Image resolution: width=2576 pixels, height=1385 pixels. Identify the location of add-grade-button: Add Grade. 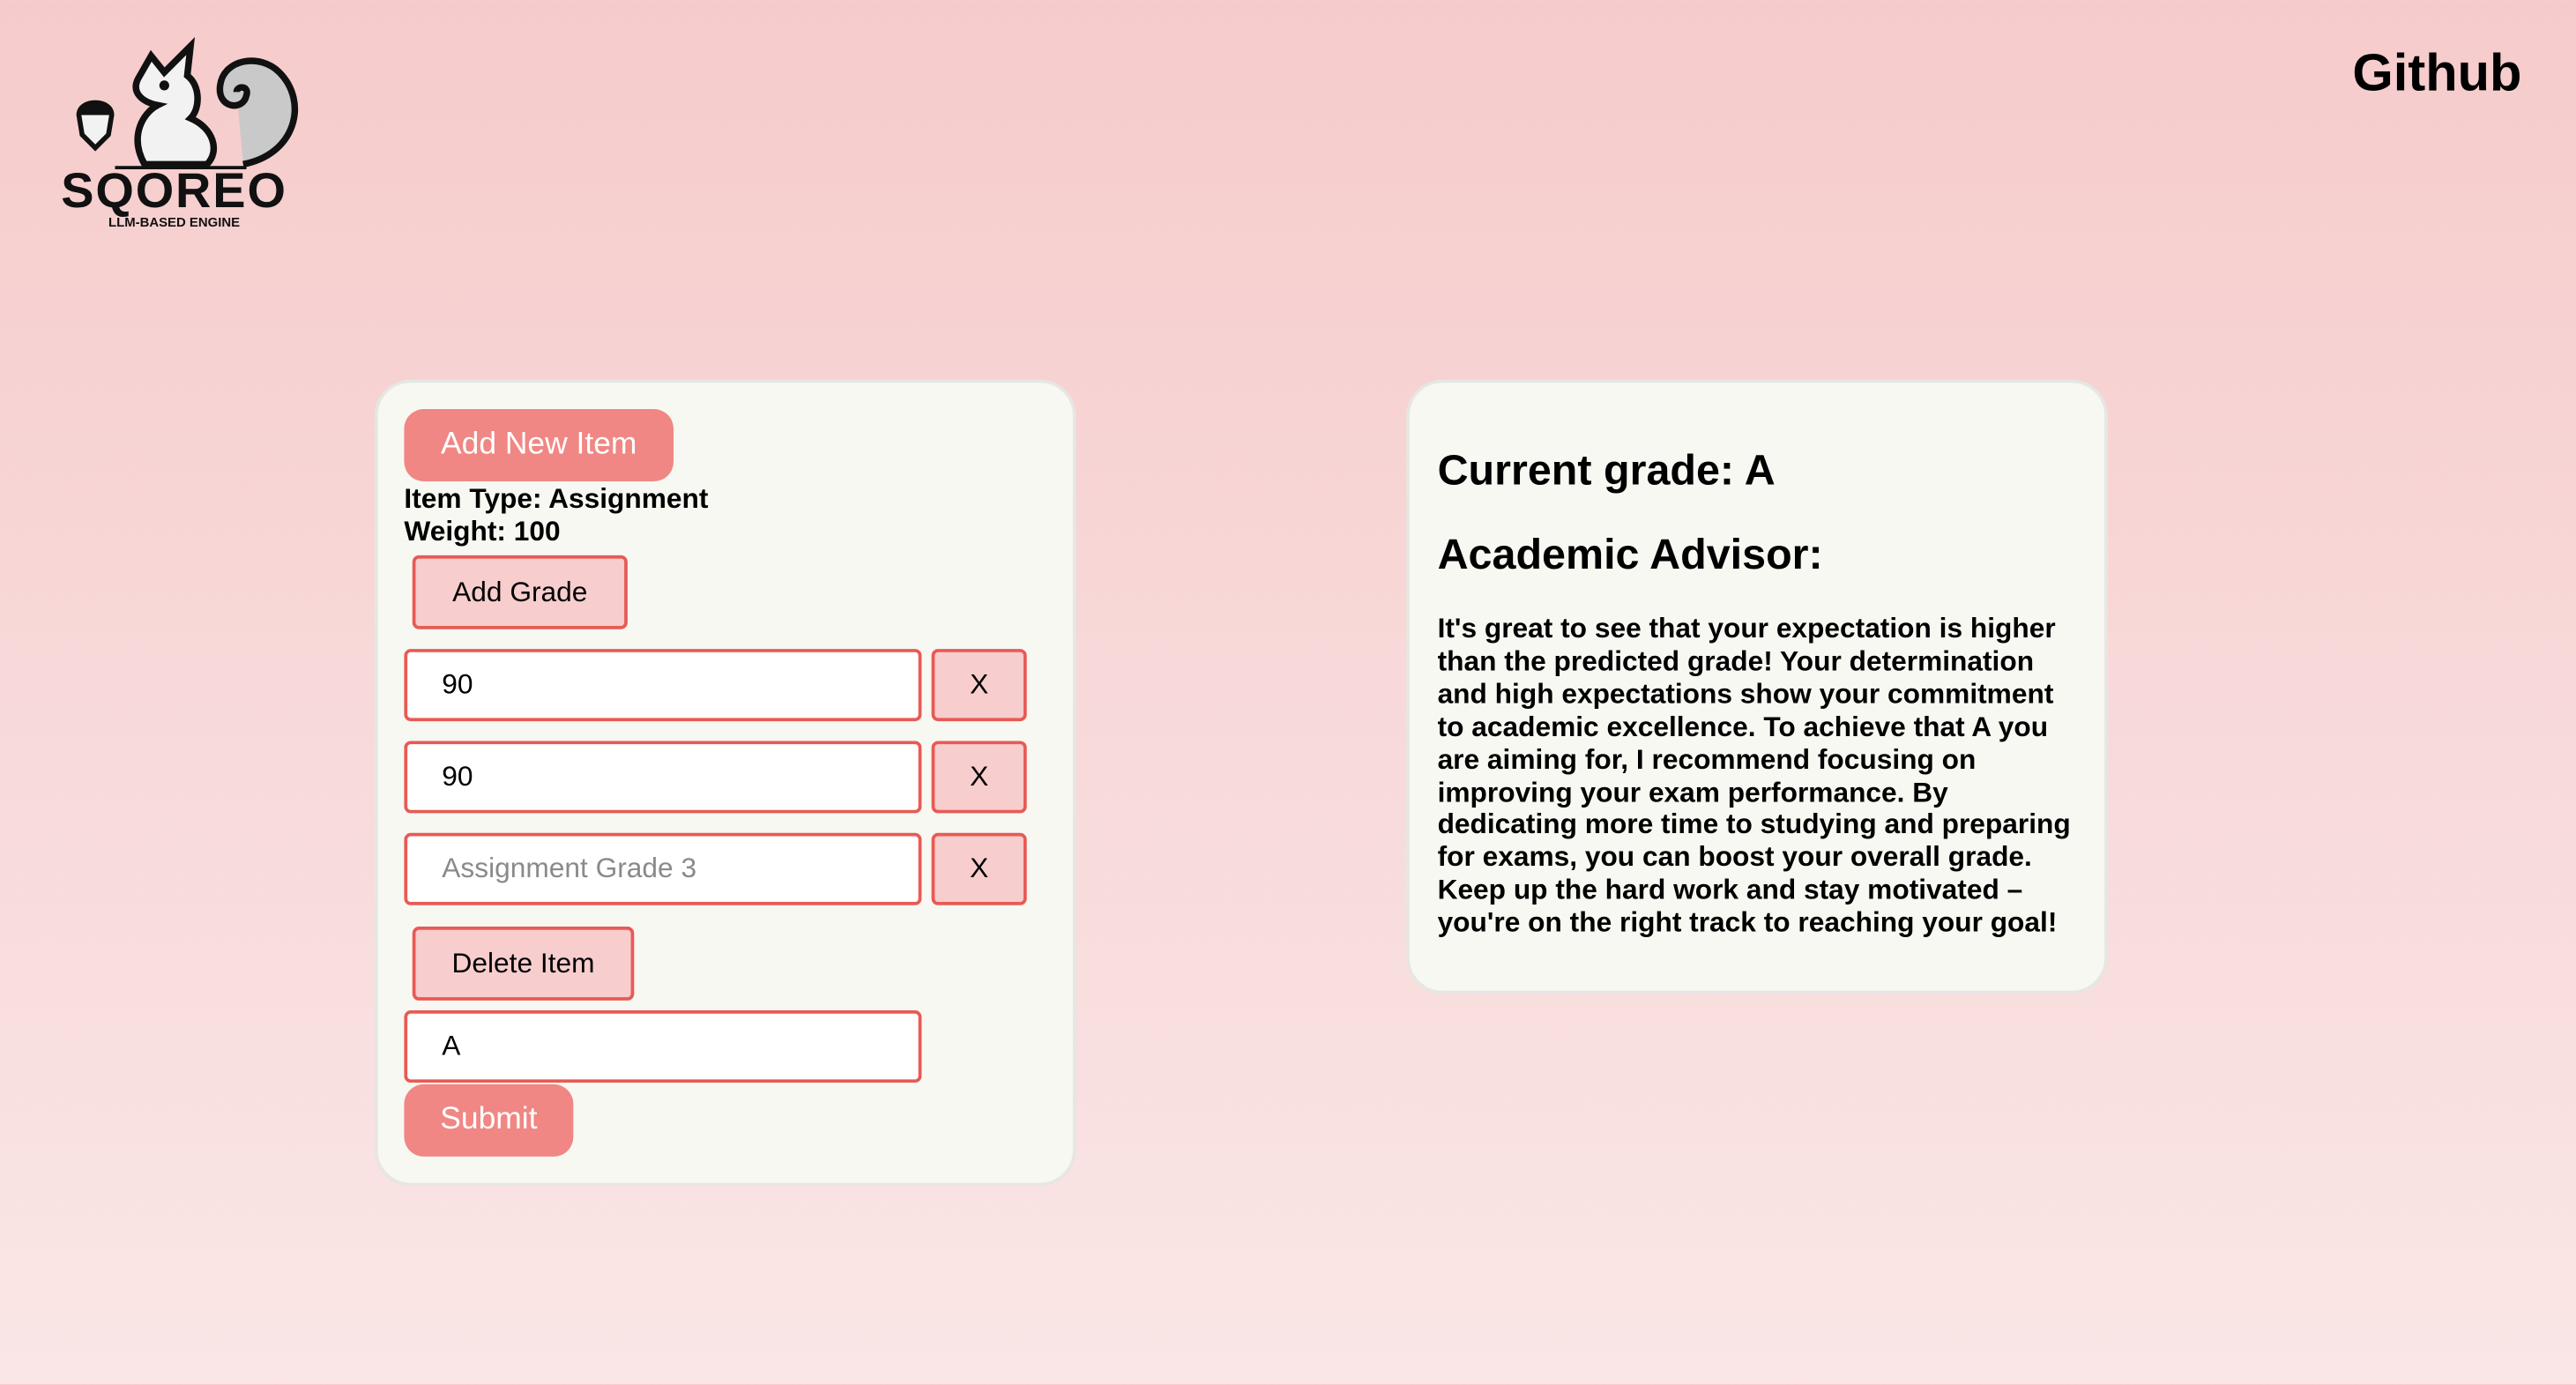
(520, 592).